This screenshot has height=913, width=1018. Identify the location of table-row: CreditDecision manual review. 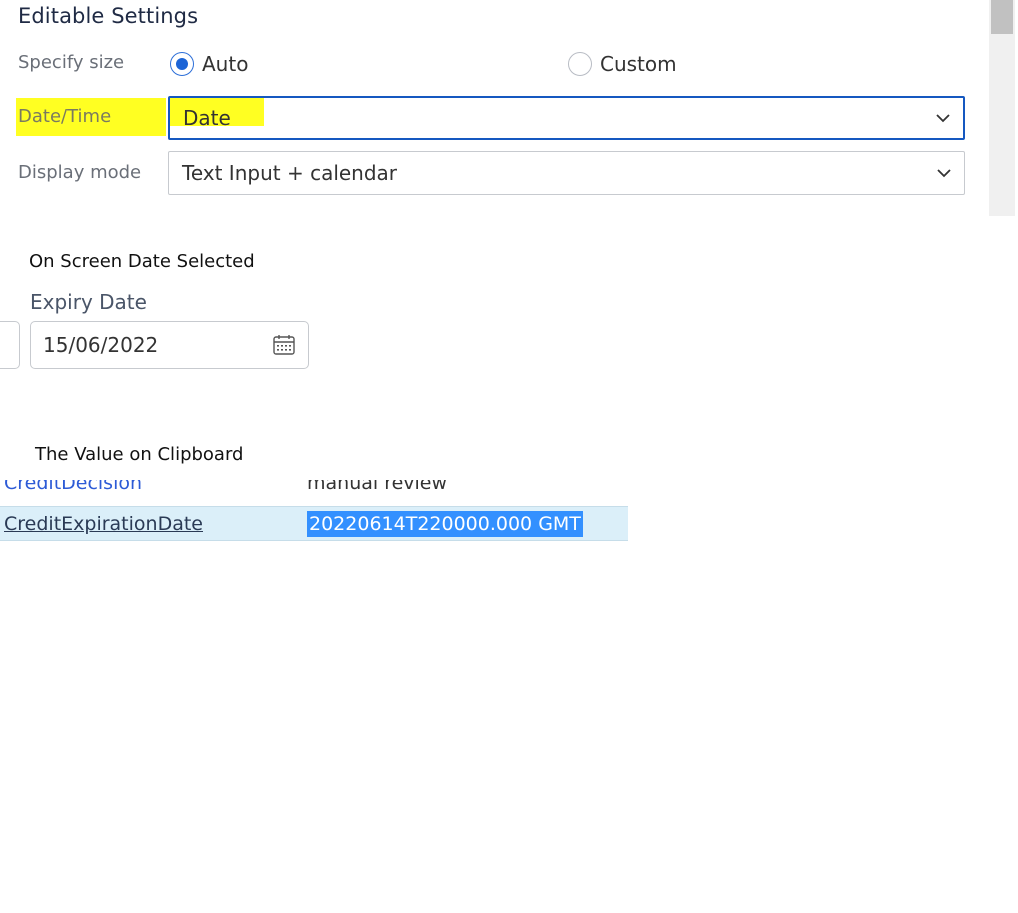
(314, 491).